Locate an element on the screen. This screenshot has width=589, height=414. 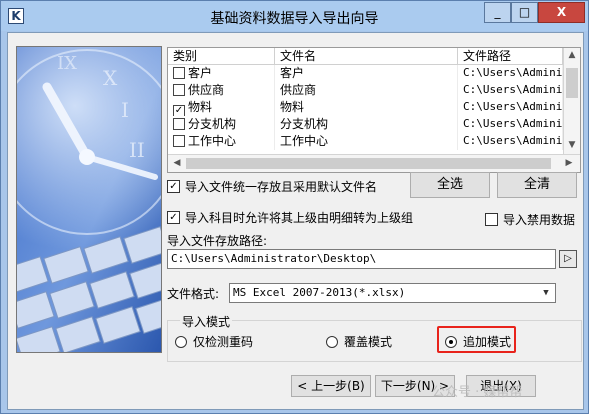
column-header-path: 文件路径 is located at coordinates (510, 56).